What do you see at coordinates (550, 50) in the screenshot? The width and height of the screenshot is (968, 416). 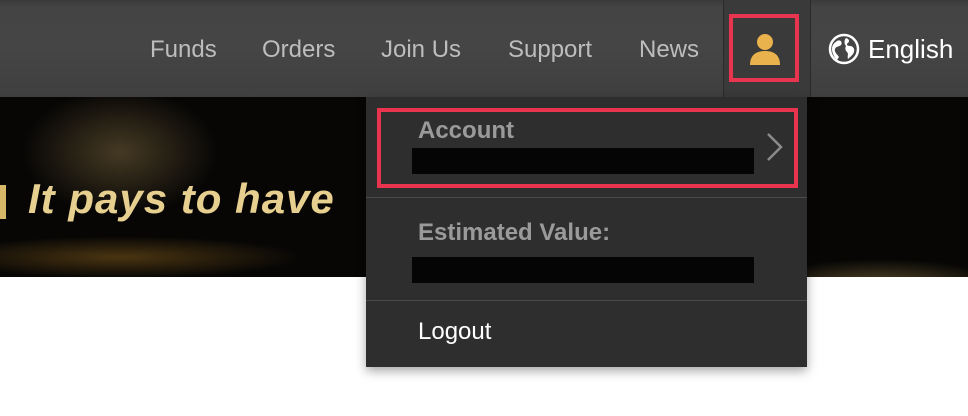 I see `nav-link-support: Support` at bounding box center [550, 50].